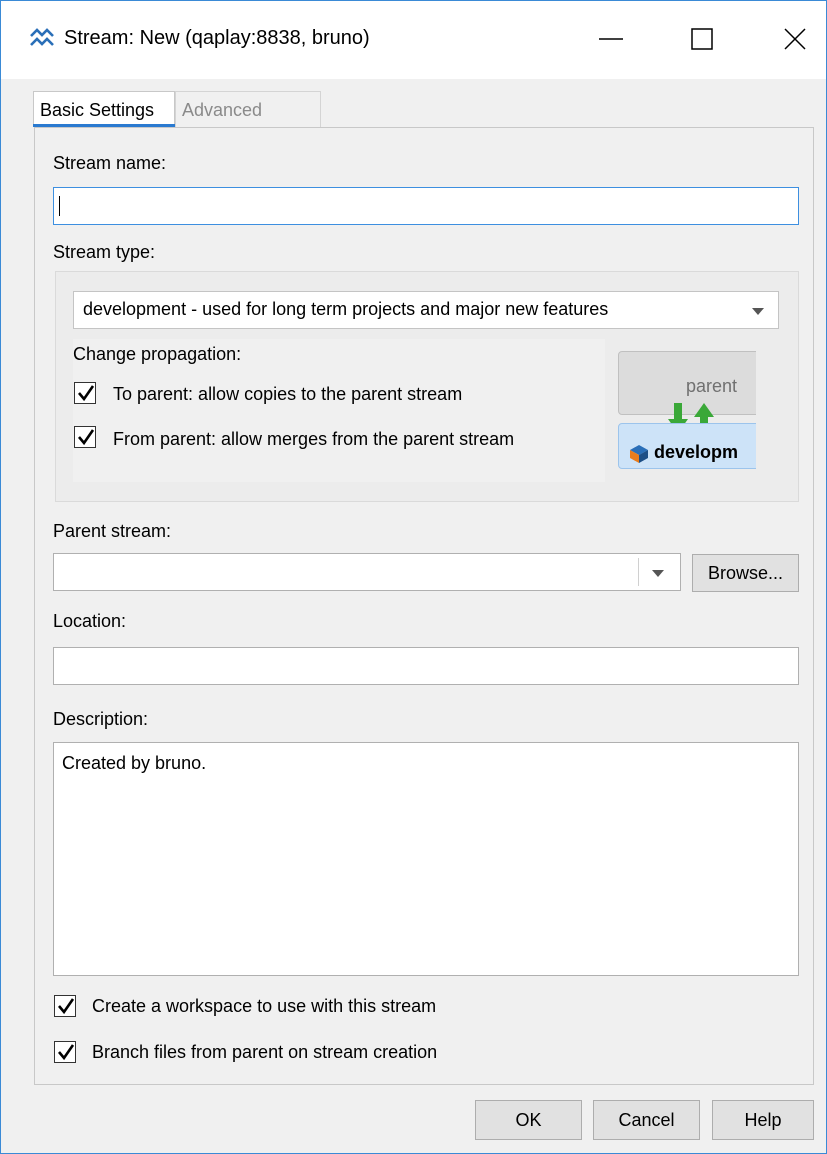 Image resolution: width=827 pixels, height=1154 pixels. I want to click on cancel-button: Cancel, so click(646, 1120).